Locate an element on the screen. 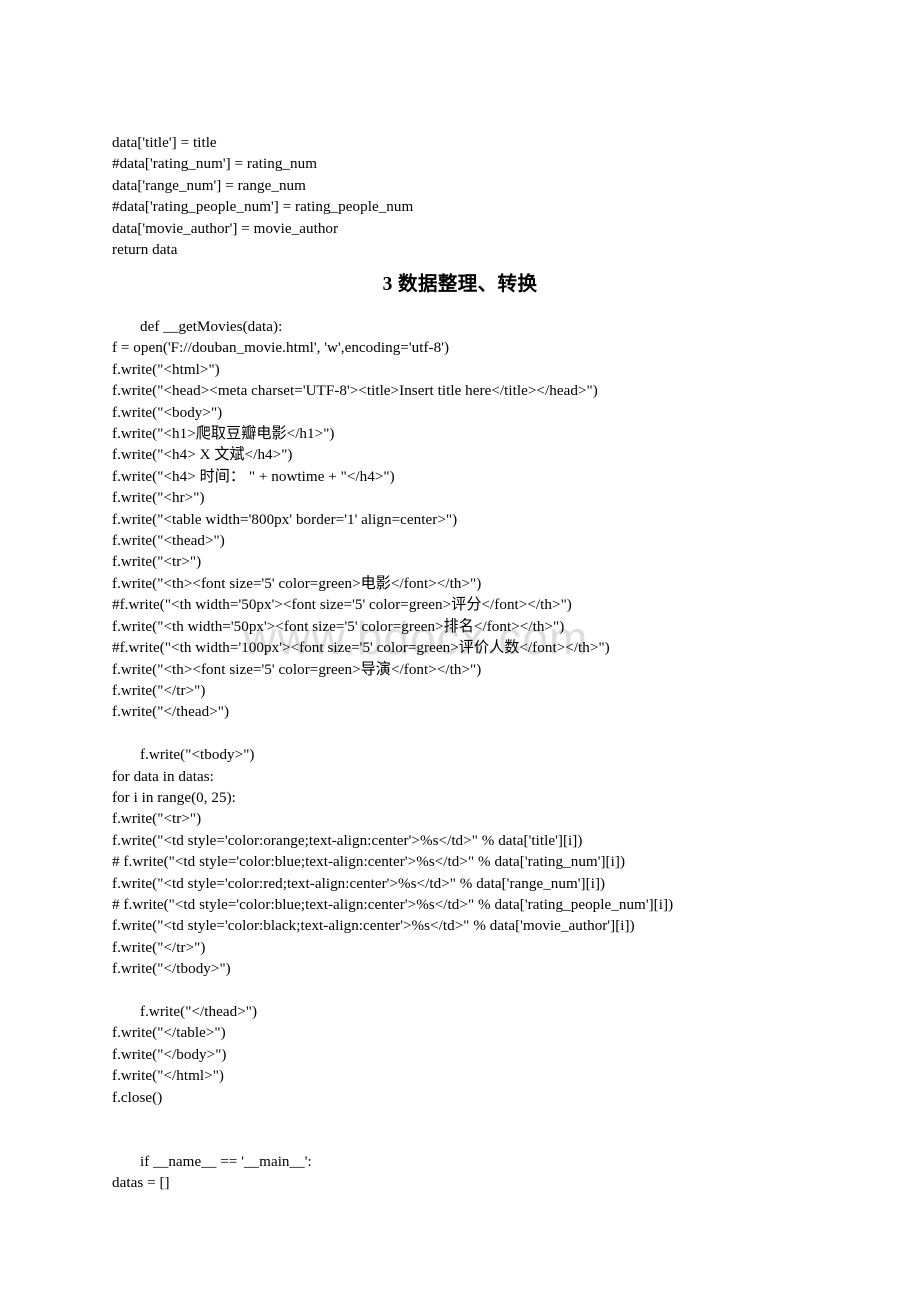 Image resolution: width=920 pixels, height=1302 pixels. code-line: f.write("<html>") is located at coordinates (166, 369).